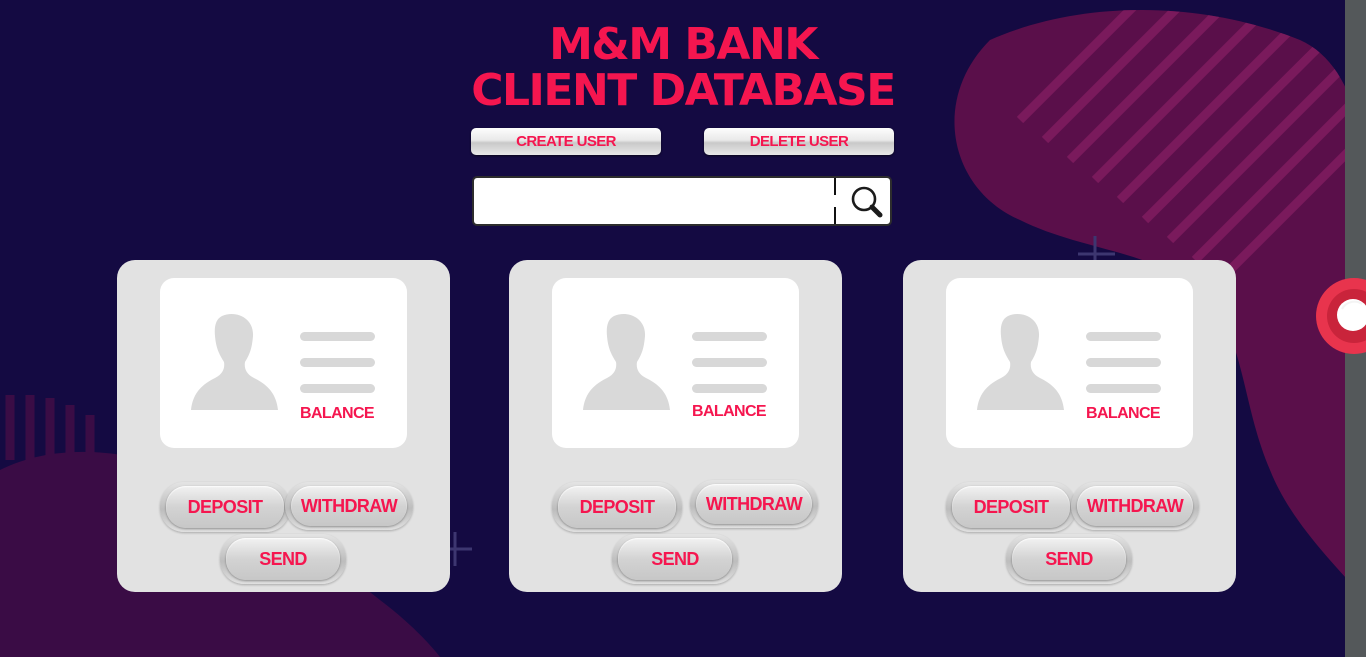 The width and height of the screenshot is (1366, 657). I want to click on slider-knob-icon, so click(1341, 316).